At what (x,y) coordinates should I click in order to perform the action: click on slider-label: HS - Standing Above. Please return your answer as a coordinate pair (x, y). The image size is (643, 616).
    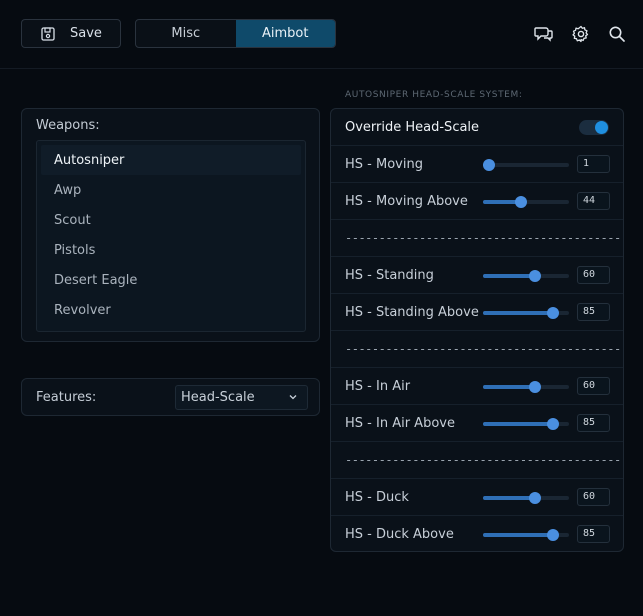
    Looking at the image, I should click on (412, 312).